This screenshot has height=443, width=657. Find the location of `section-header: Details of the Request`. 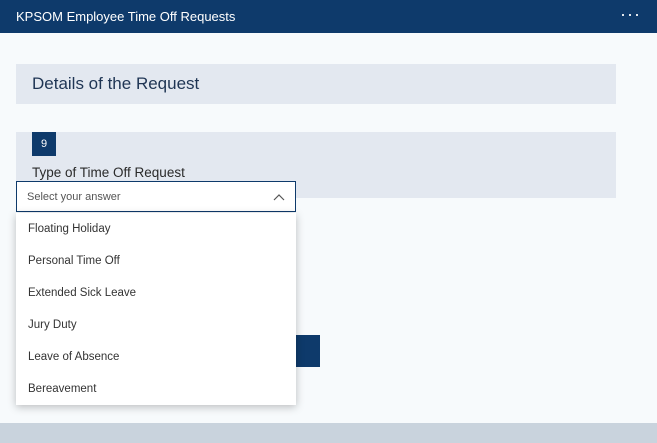

section-header: Details of the Request is located at coordinates (316, 84).